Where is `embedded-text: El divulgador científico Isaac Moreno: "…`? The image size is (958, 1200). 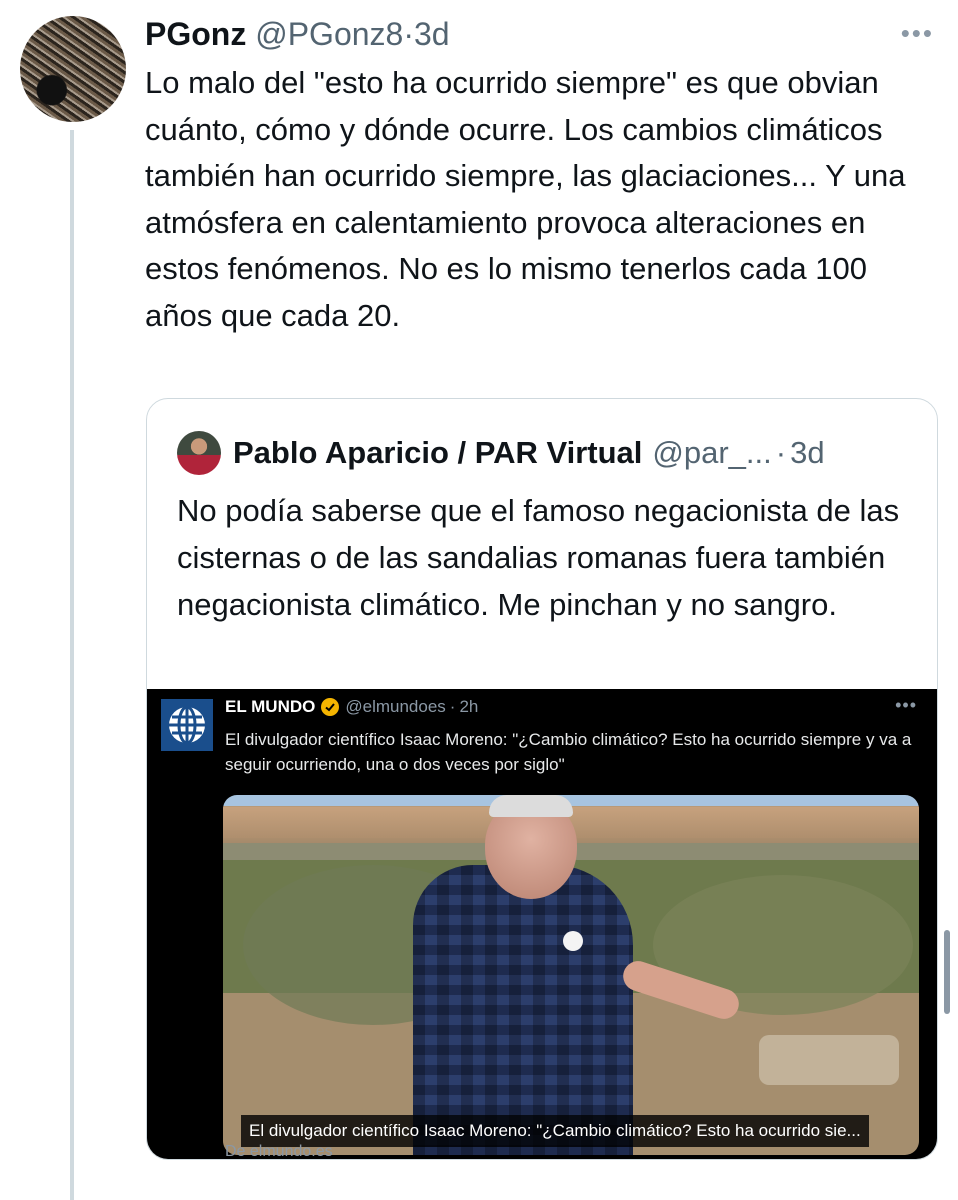
embedded-text: El divulgador científico Isaac Moreno: "… is located at coordinates (568, 752).